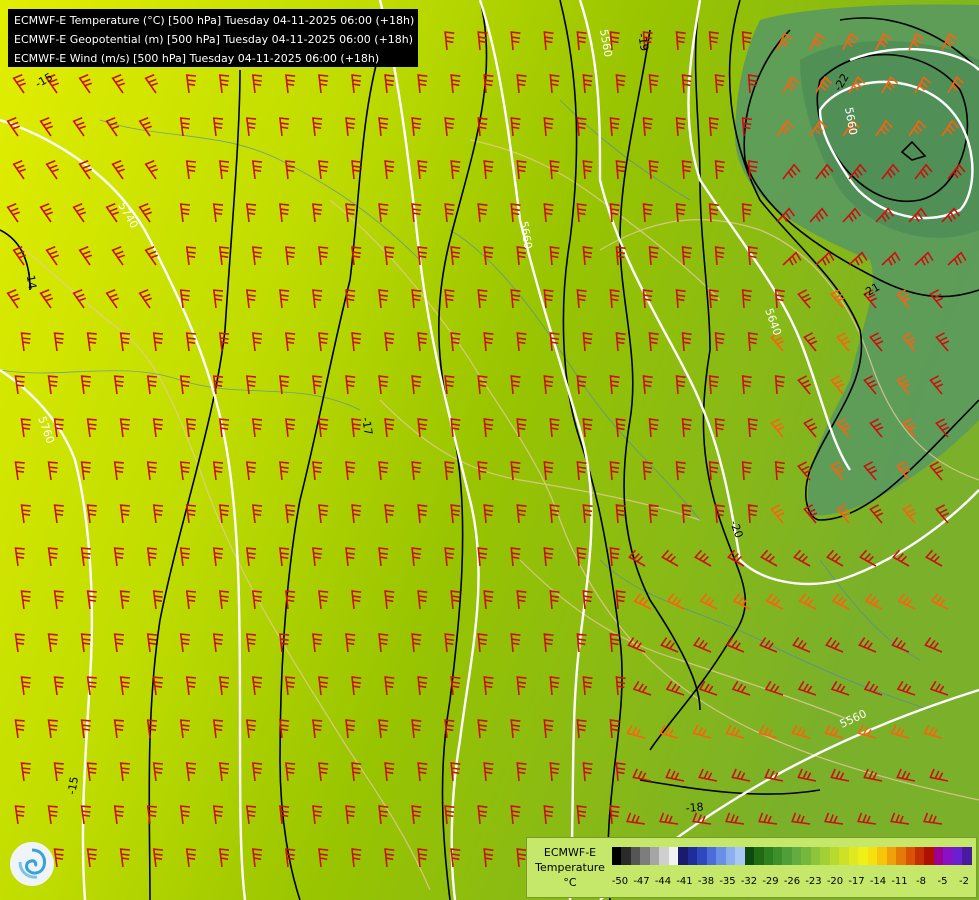 The width and height of the screenshot is (979, 900). What do you see at coordinates (727, 881) in the screenshot?
I see `legend-tick-label: -35` at bounding box center [727, 881].